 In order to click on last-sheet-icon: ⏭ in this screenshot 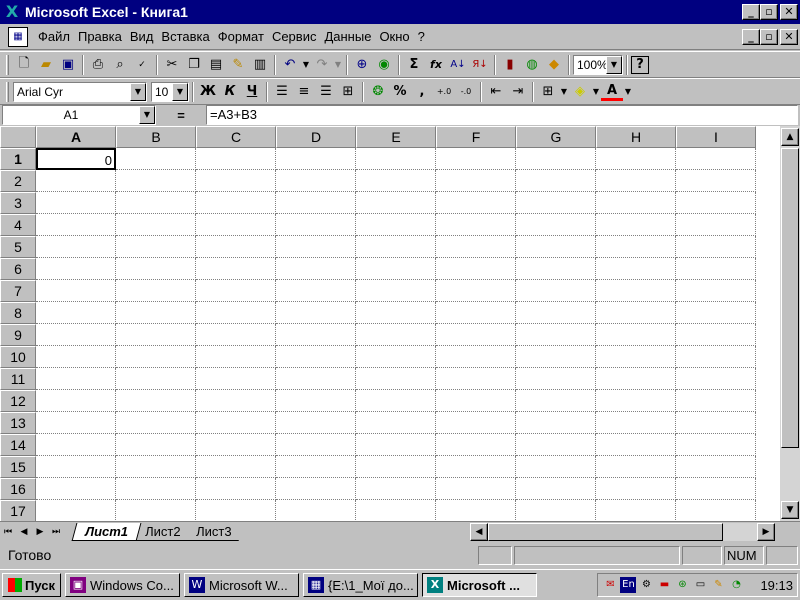, I will do `click(56, 532)`.